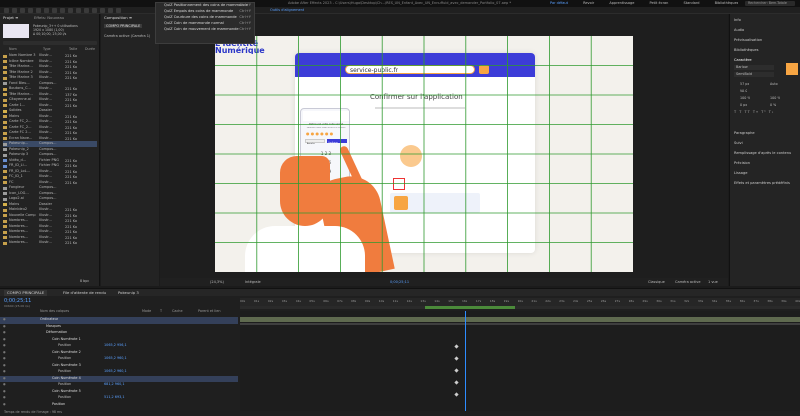 The height and width of the screenshot is (416, 800). I want to click on comp-name-tab: COMPO PRINCIPALE, so click(123, 26).